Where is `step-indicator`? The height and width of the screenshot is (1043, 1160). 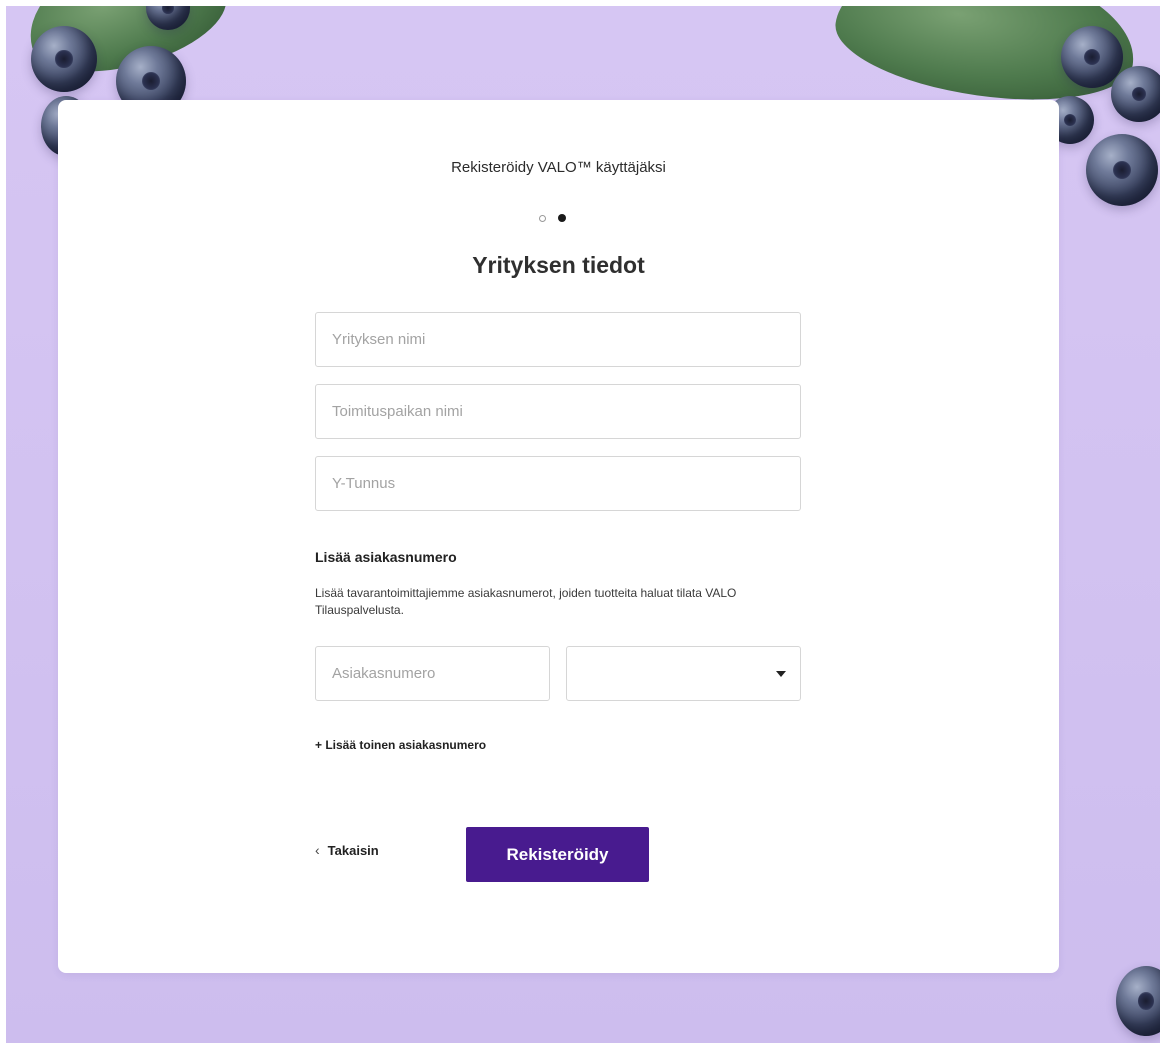 step-indicator is located at coordinates (552, 218).